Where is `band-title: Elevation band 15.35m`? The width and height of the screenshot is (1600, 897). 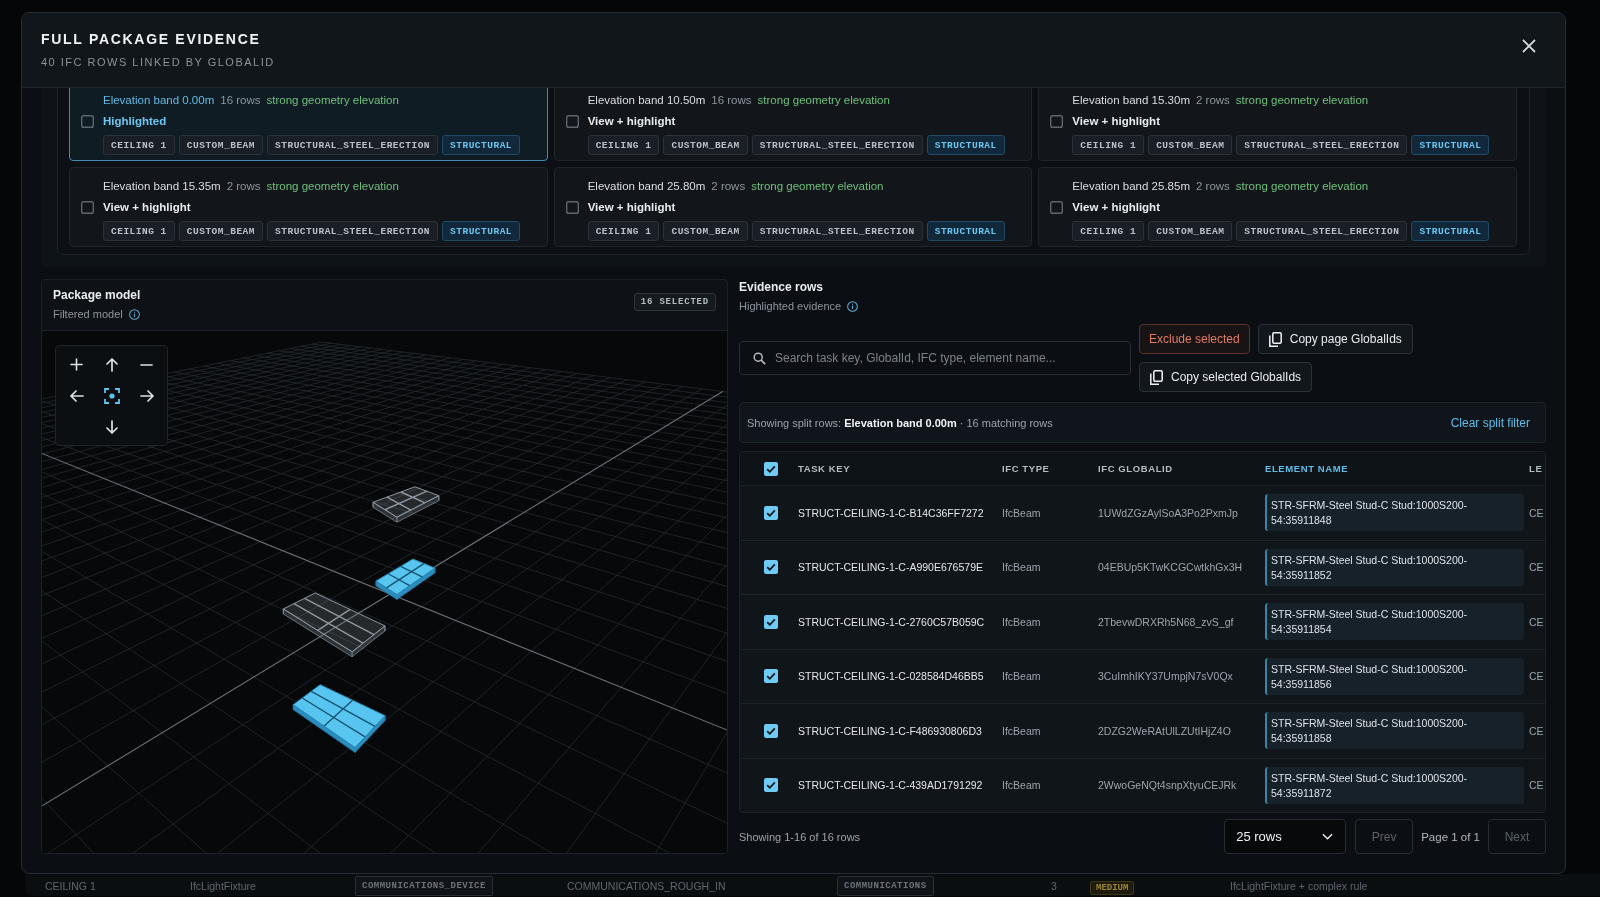
band-title: Elevation band 15.35m is located at coordinates (162, 186).